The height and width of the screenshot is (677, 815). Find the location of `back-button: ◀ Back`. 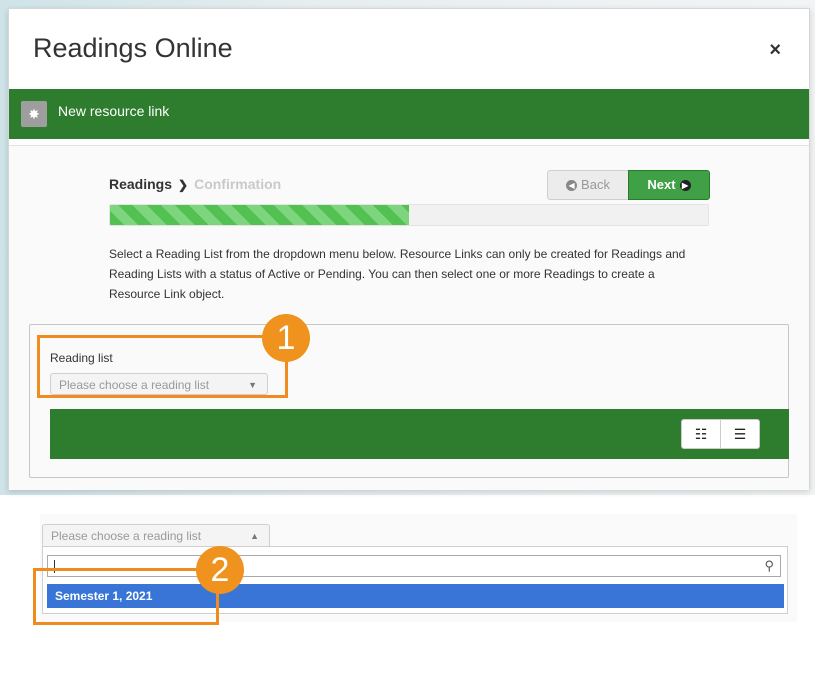

back-button: ◀ Back is located at coordinates (588, 185).